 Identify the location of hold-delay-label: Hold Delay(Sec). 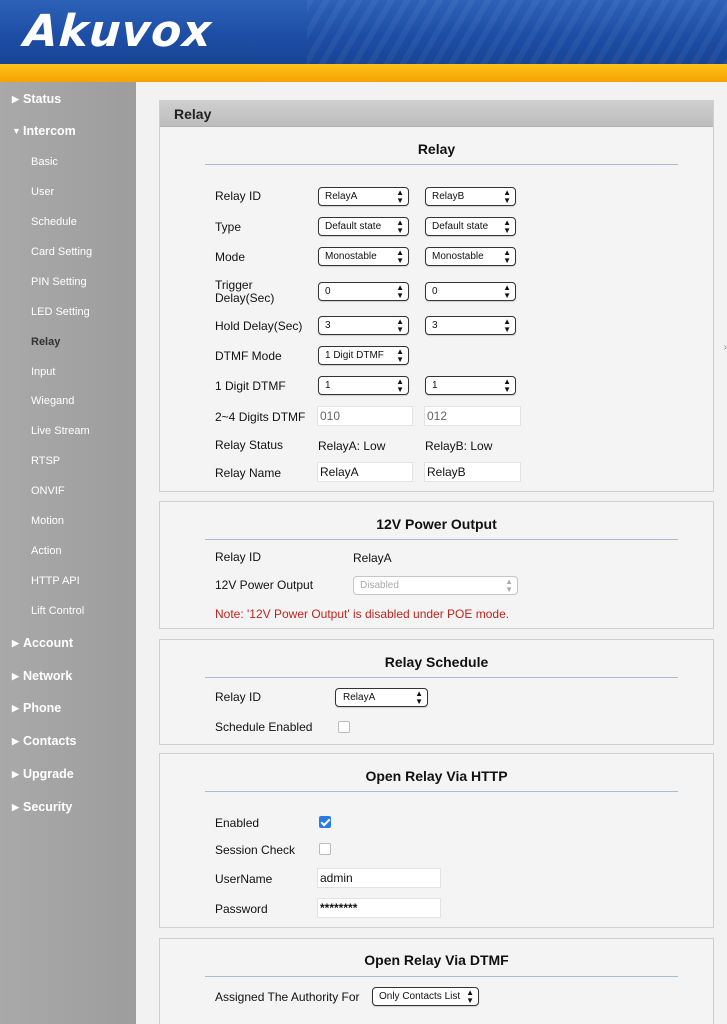
(259, 326).